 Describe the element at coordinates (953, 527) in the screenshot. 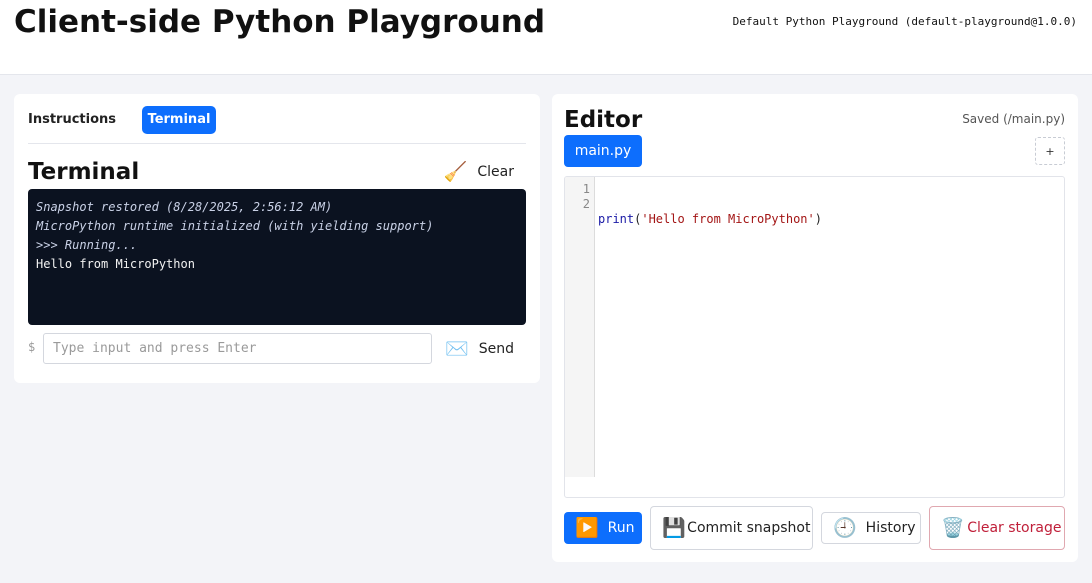

I see `trash-icon: 🗑️` at that location.